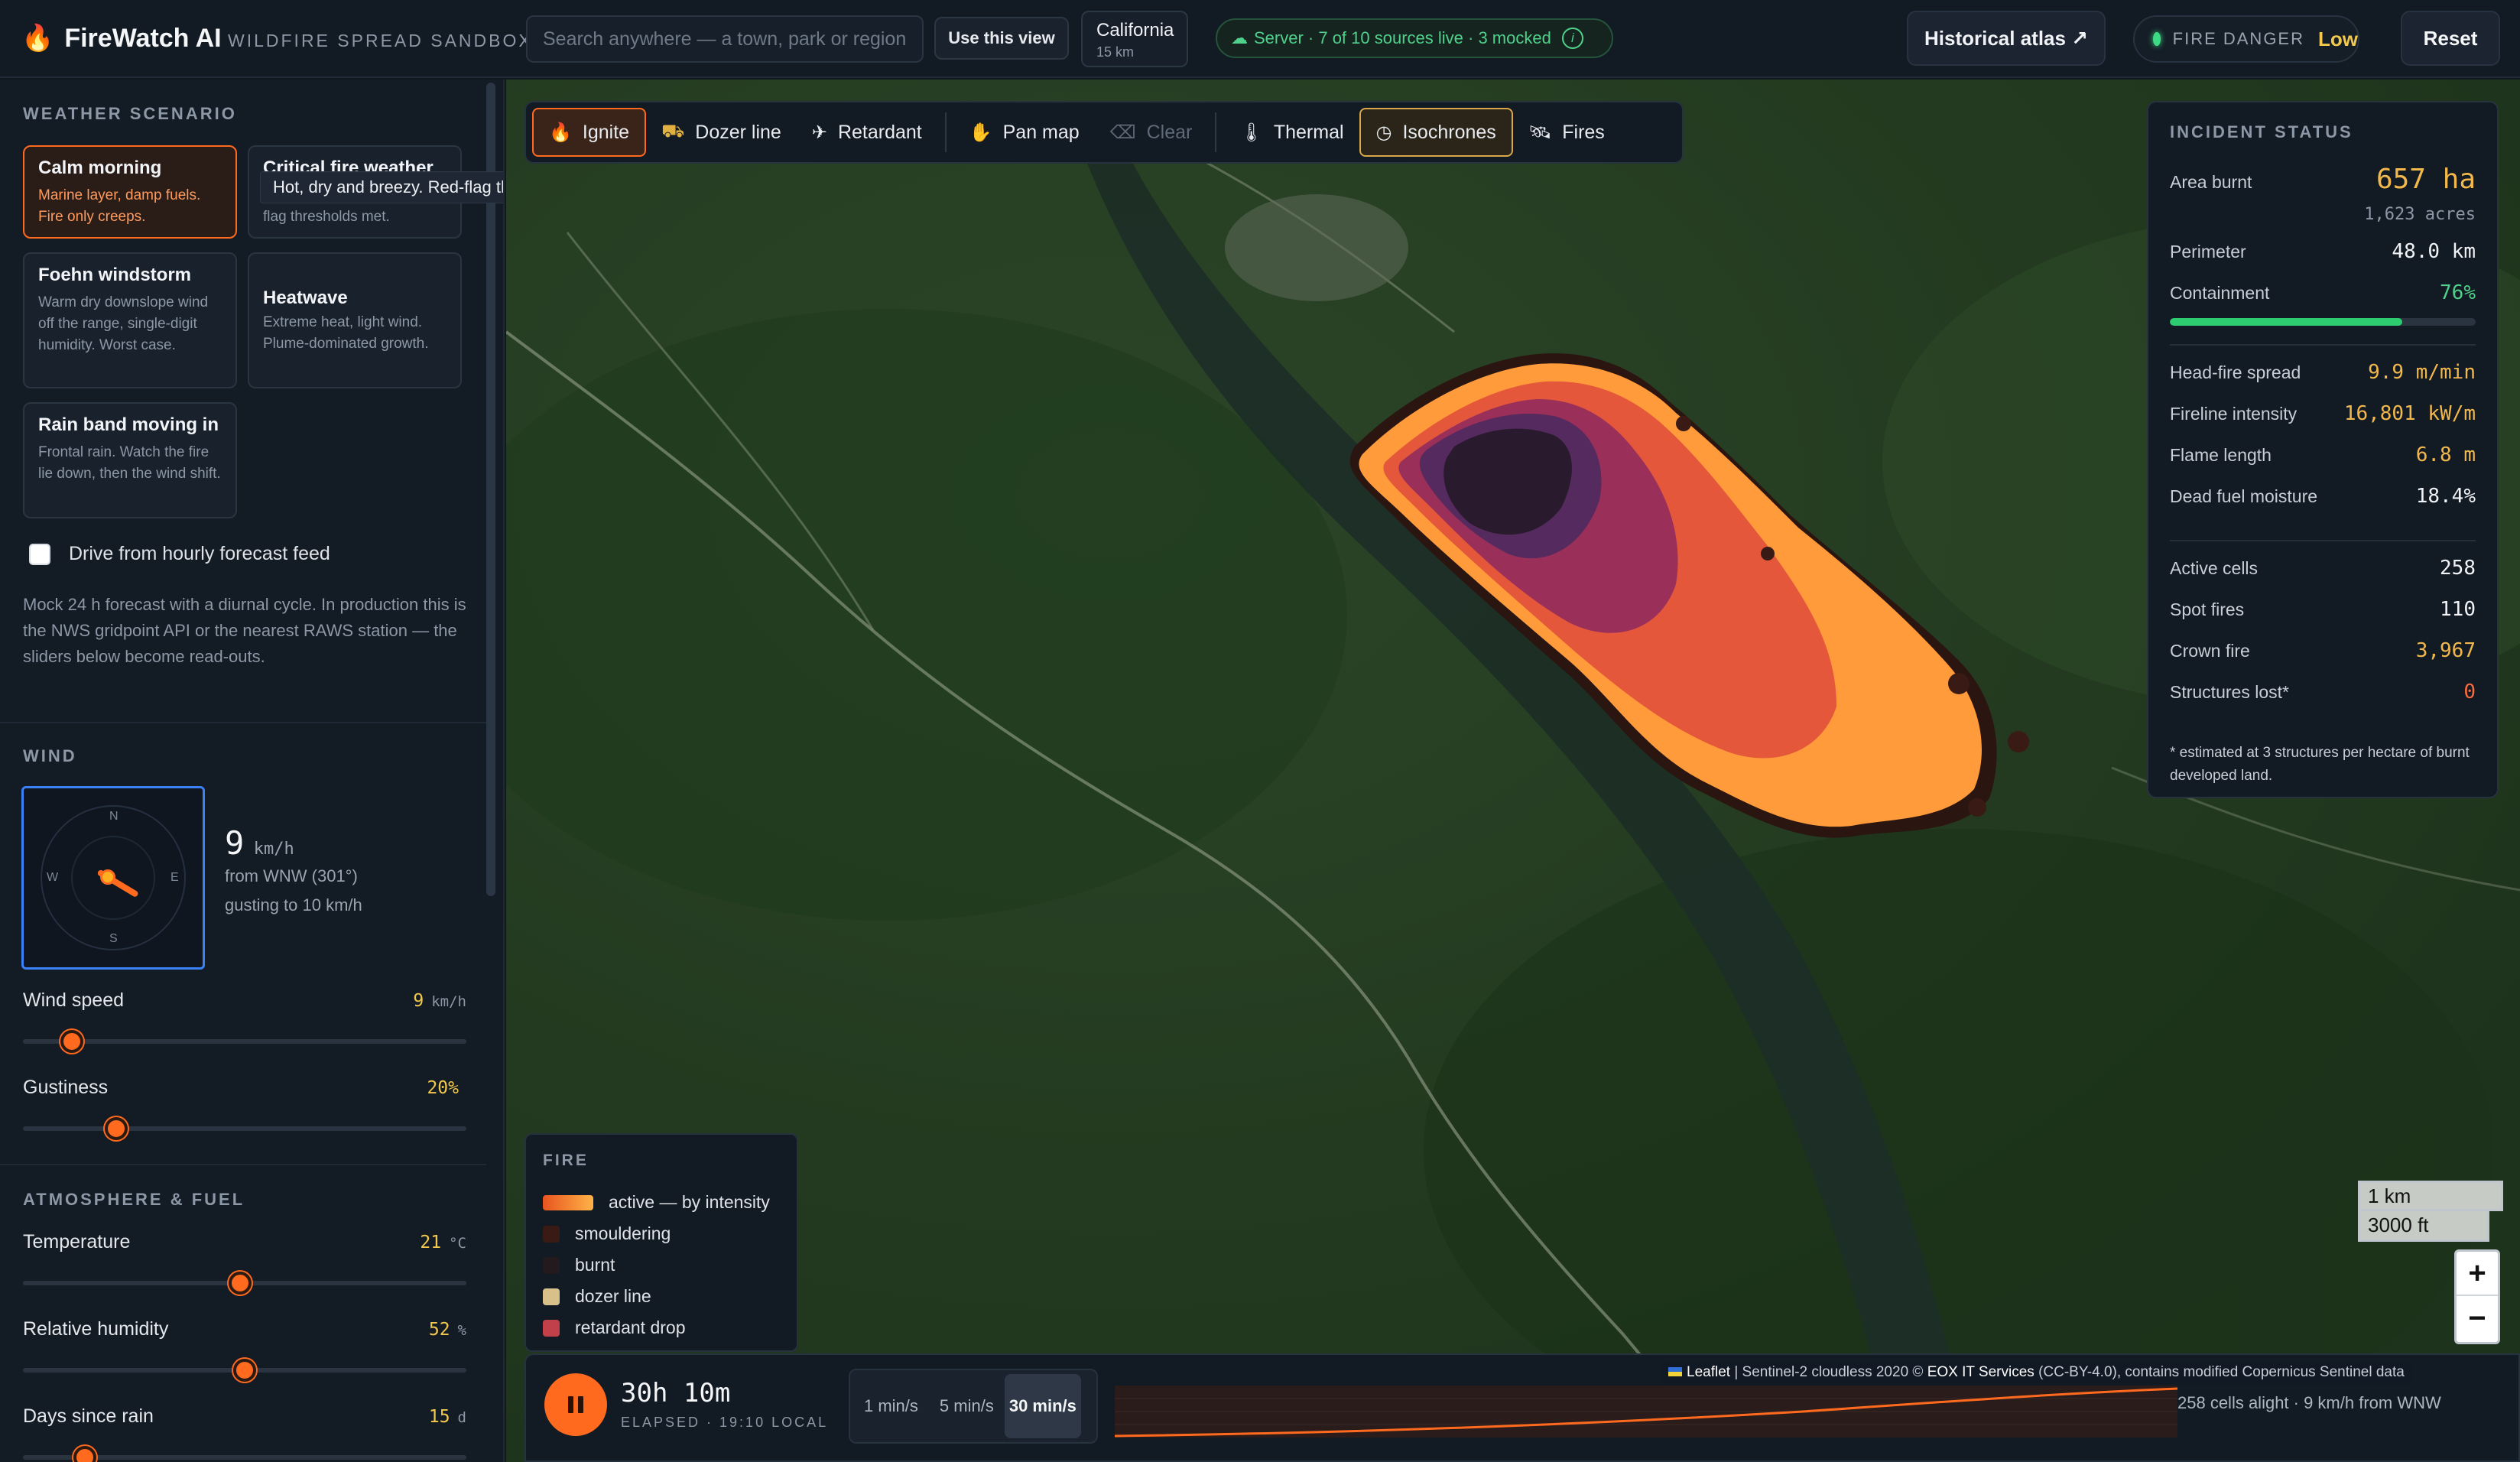 Image resolution: width=2520 pixels, height=1462 pixels. Describe the element at coordinates (244, 1350) in the screenshot. I see `slider-relative-humidity: Relative humidity 52%` at that location.